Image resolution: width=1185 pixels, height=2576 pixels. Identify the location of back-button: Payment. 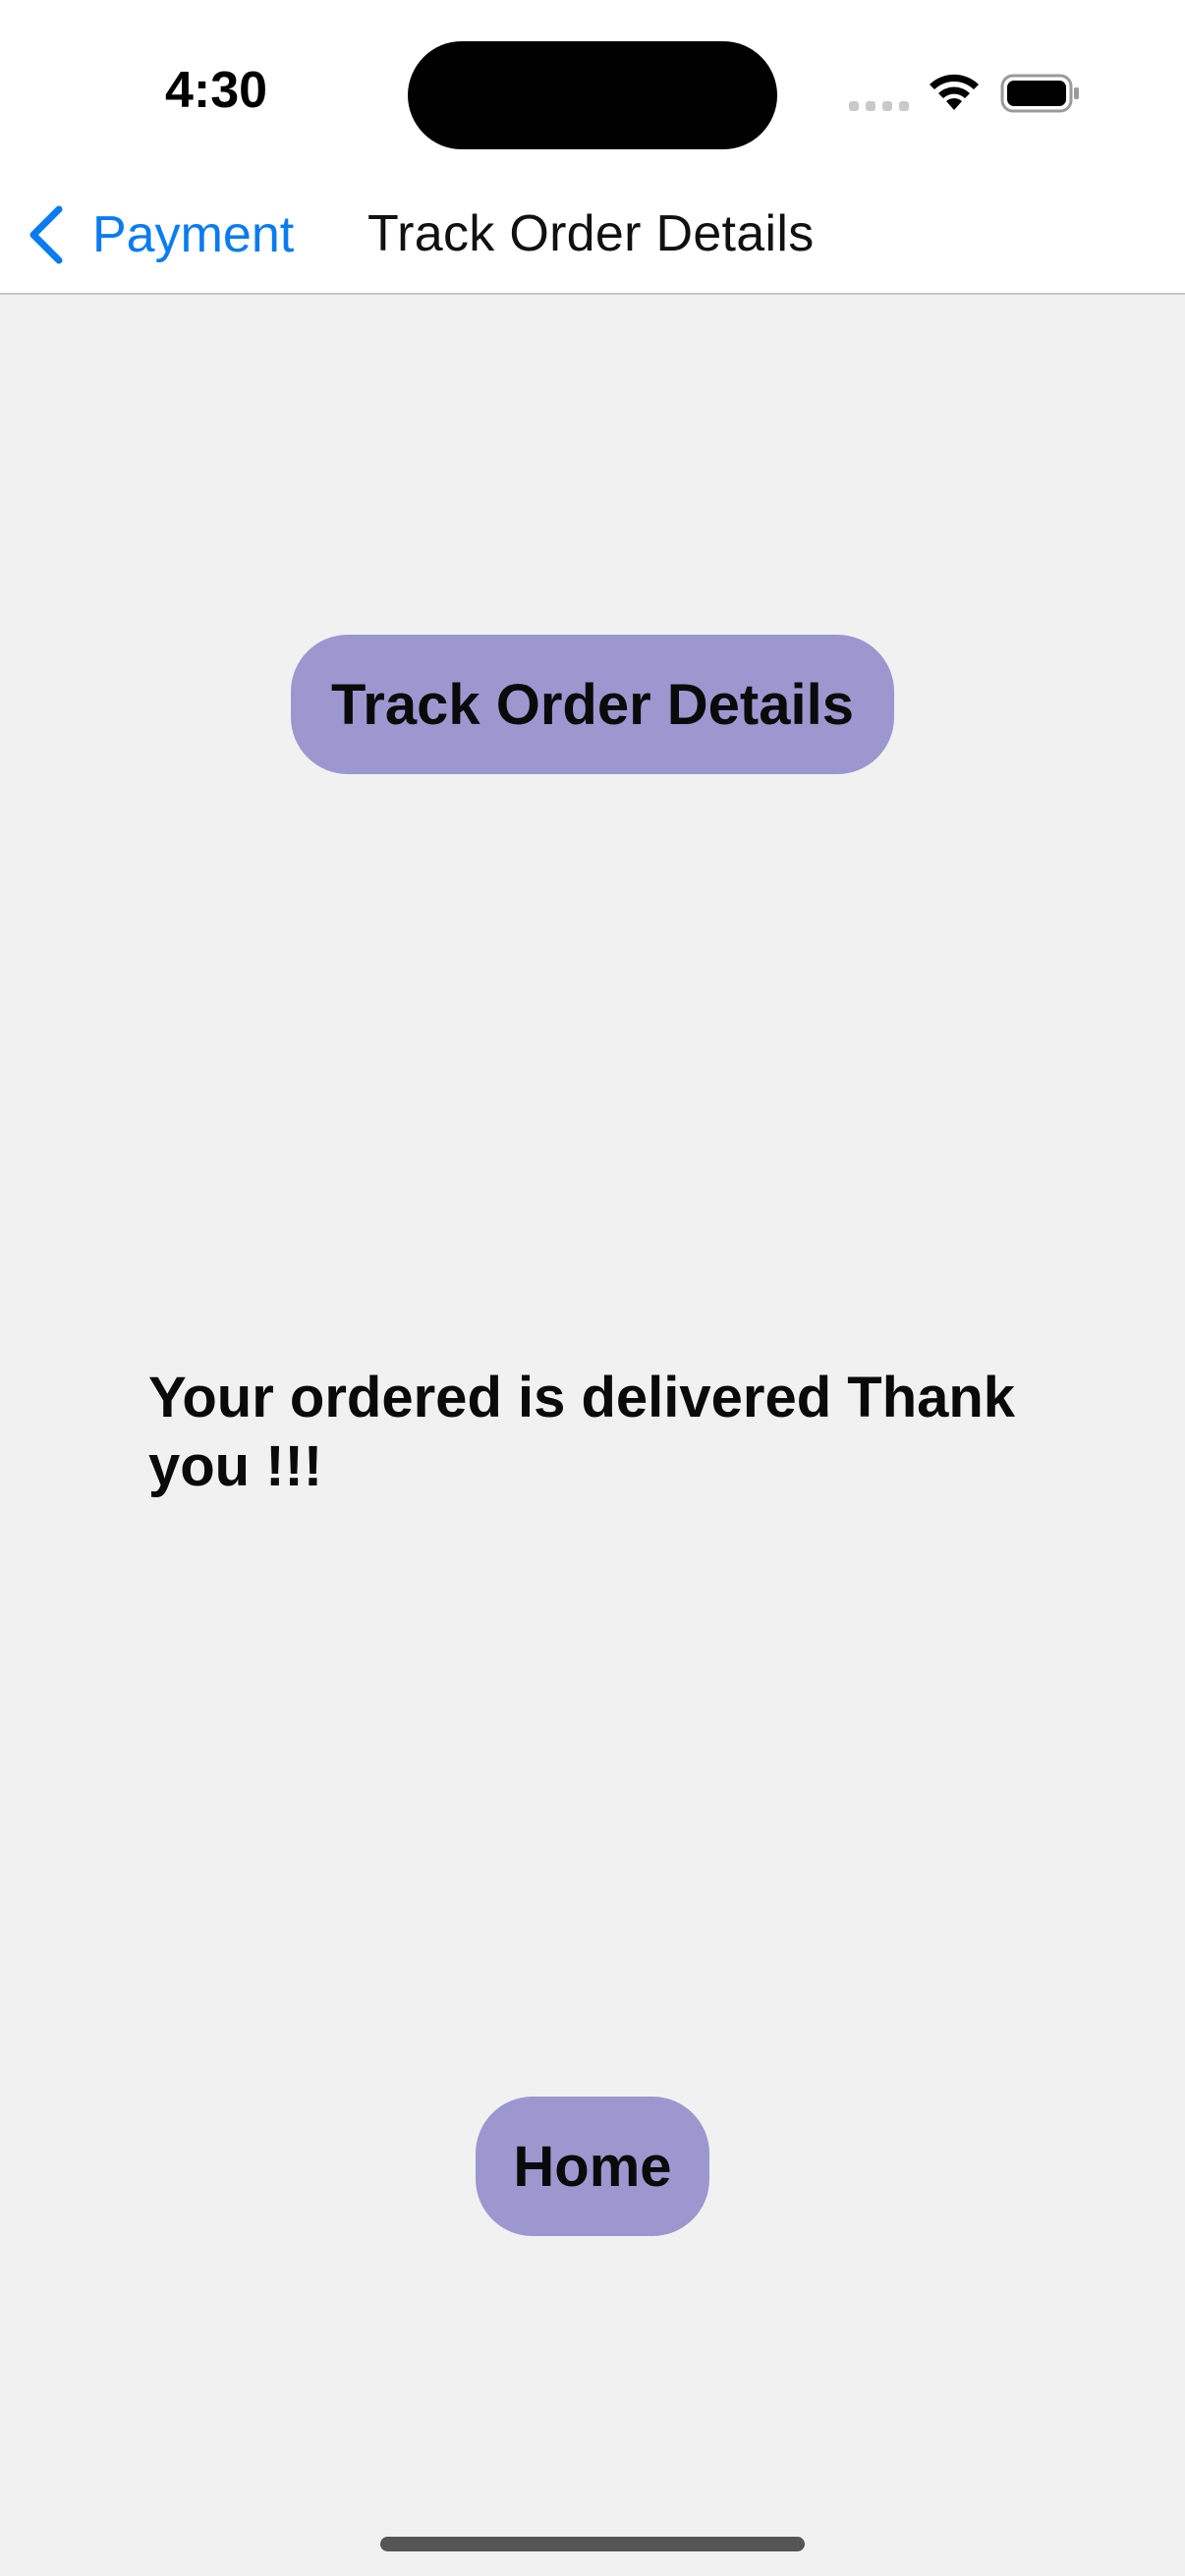
(159, 234).